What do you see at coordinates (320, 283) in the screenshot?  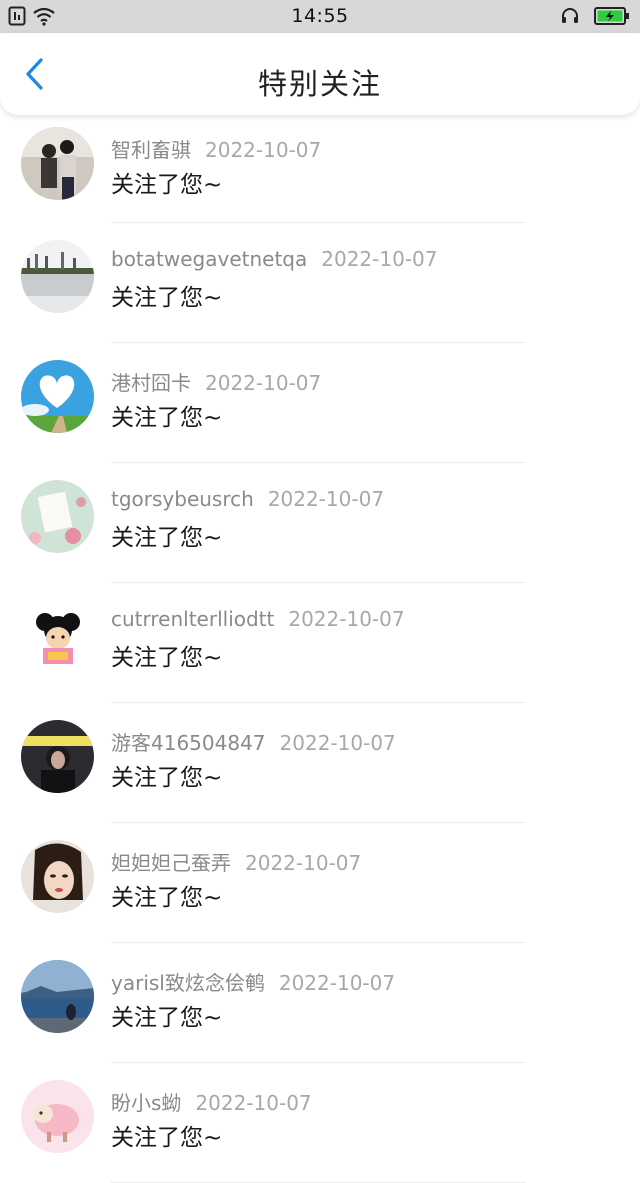 I see `list-item: botatwegavetnetqa 2022-10-07 关注了您~` at bounding box center [320, 283].